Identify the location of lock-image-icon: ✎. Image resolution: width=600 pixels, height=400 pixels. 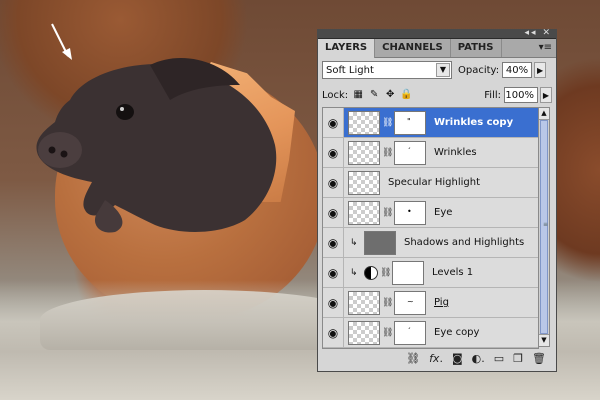
(374, 95).